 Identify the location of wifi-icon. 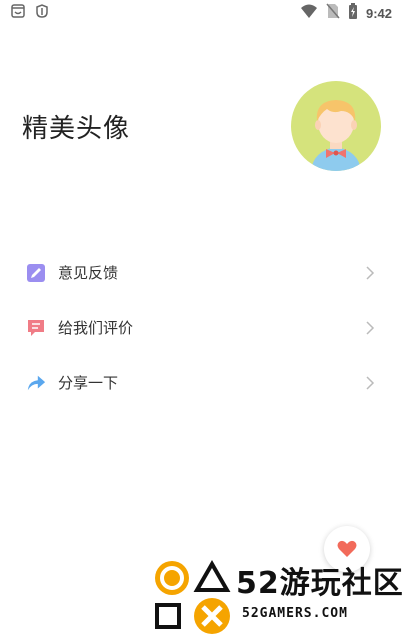
(309, 13).